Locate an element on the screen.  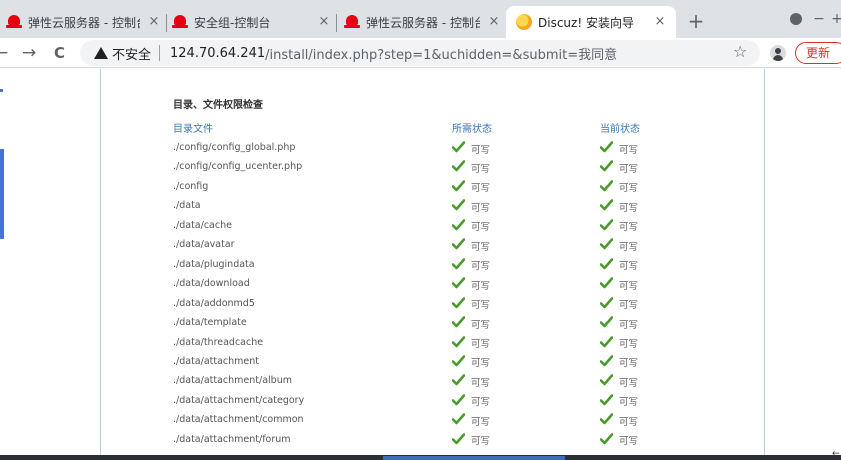
file-path: ./data/avatar is located at coordinates (204, 245).